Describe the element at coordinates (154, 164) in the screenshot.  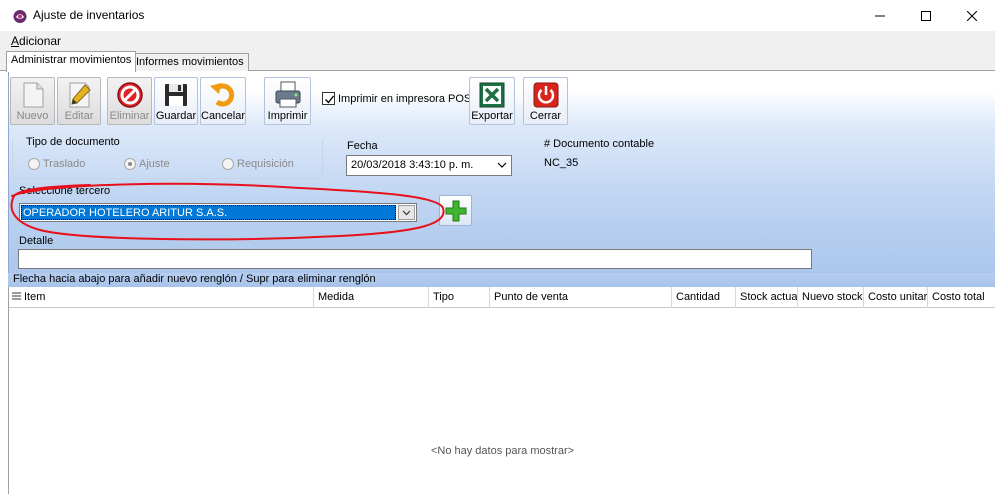
I see `radio-ajuste-label: Ajuste` at that location.